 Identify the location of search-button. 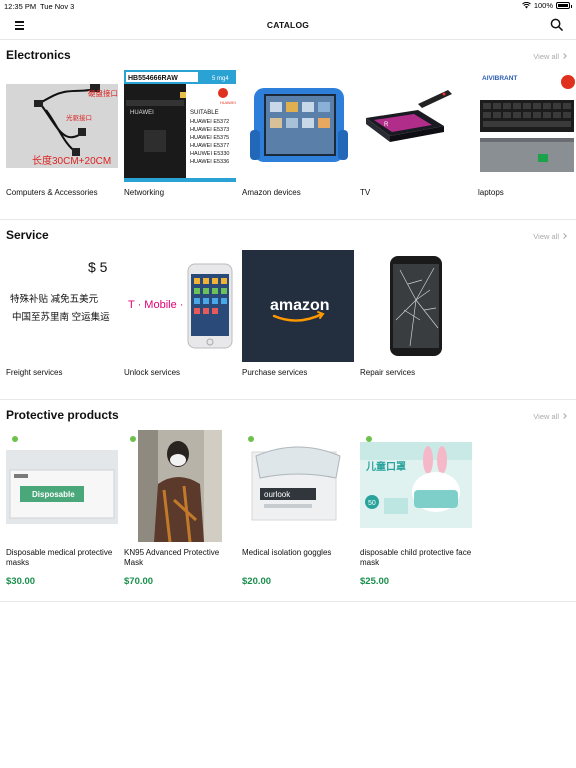
(557, 25).